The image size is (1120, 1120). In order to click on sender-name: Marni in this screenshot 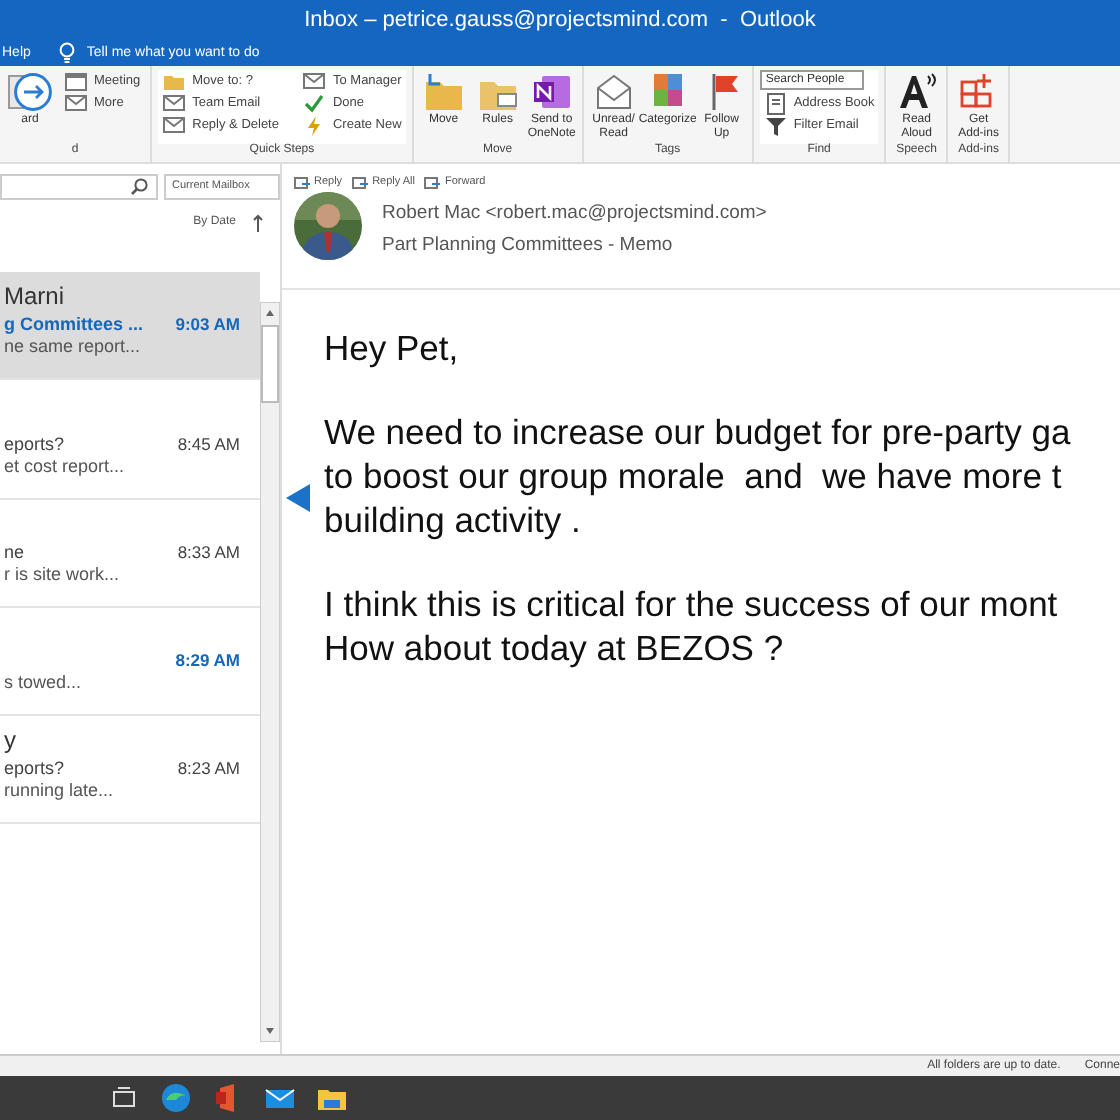, I will do `click(34, 296)`.